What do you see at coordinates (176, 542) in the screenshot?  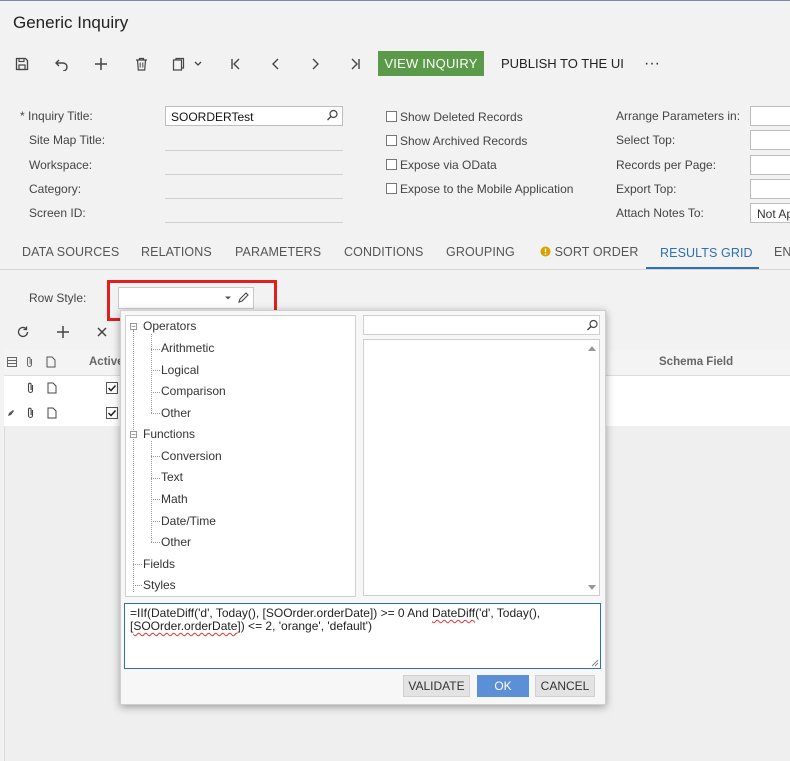 I see `tree-functions-other: Other` at bounding box center [176, 542].